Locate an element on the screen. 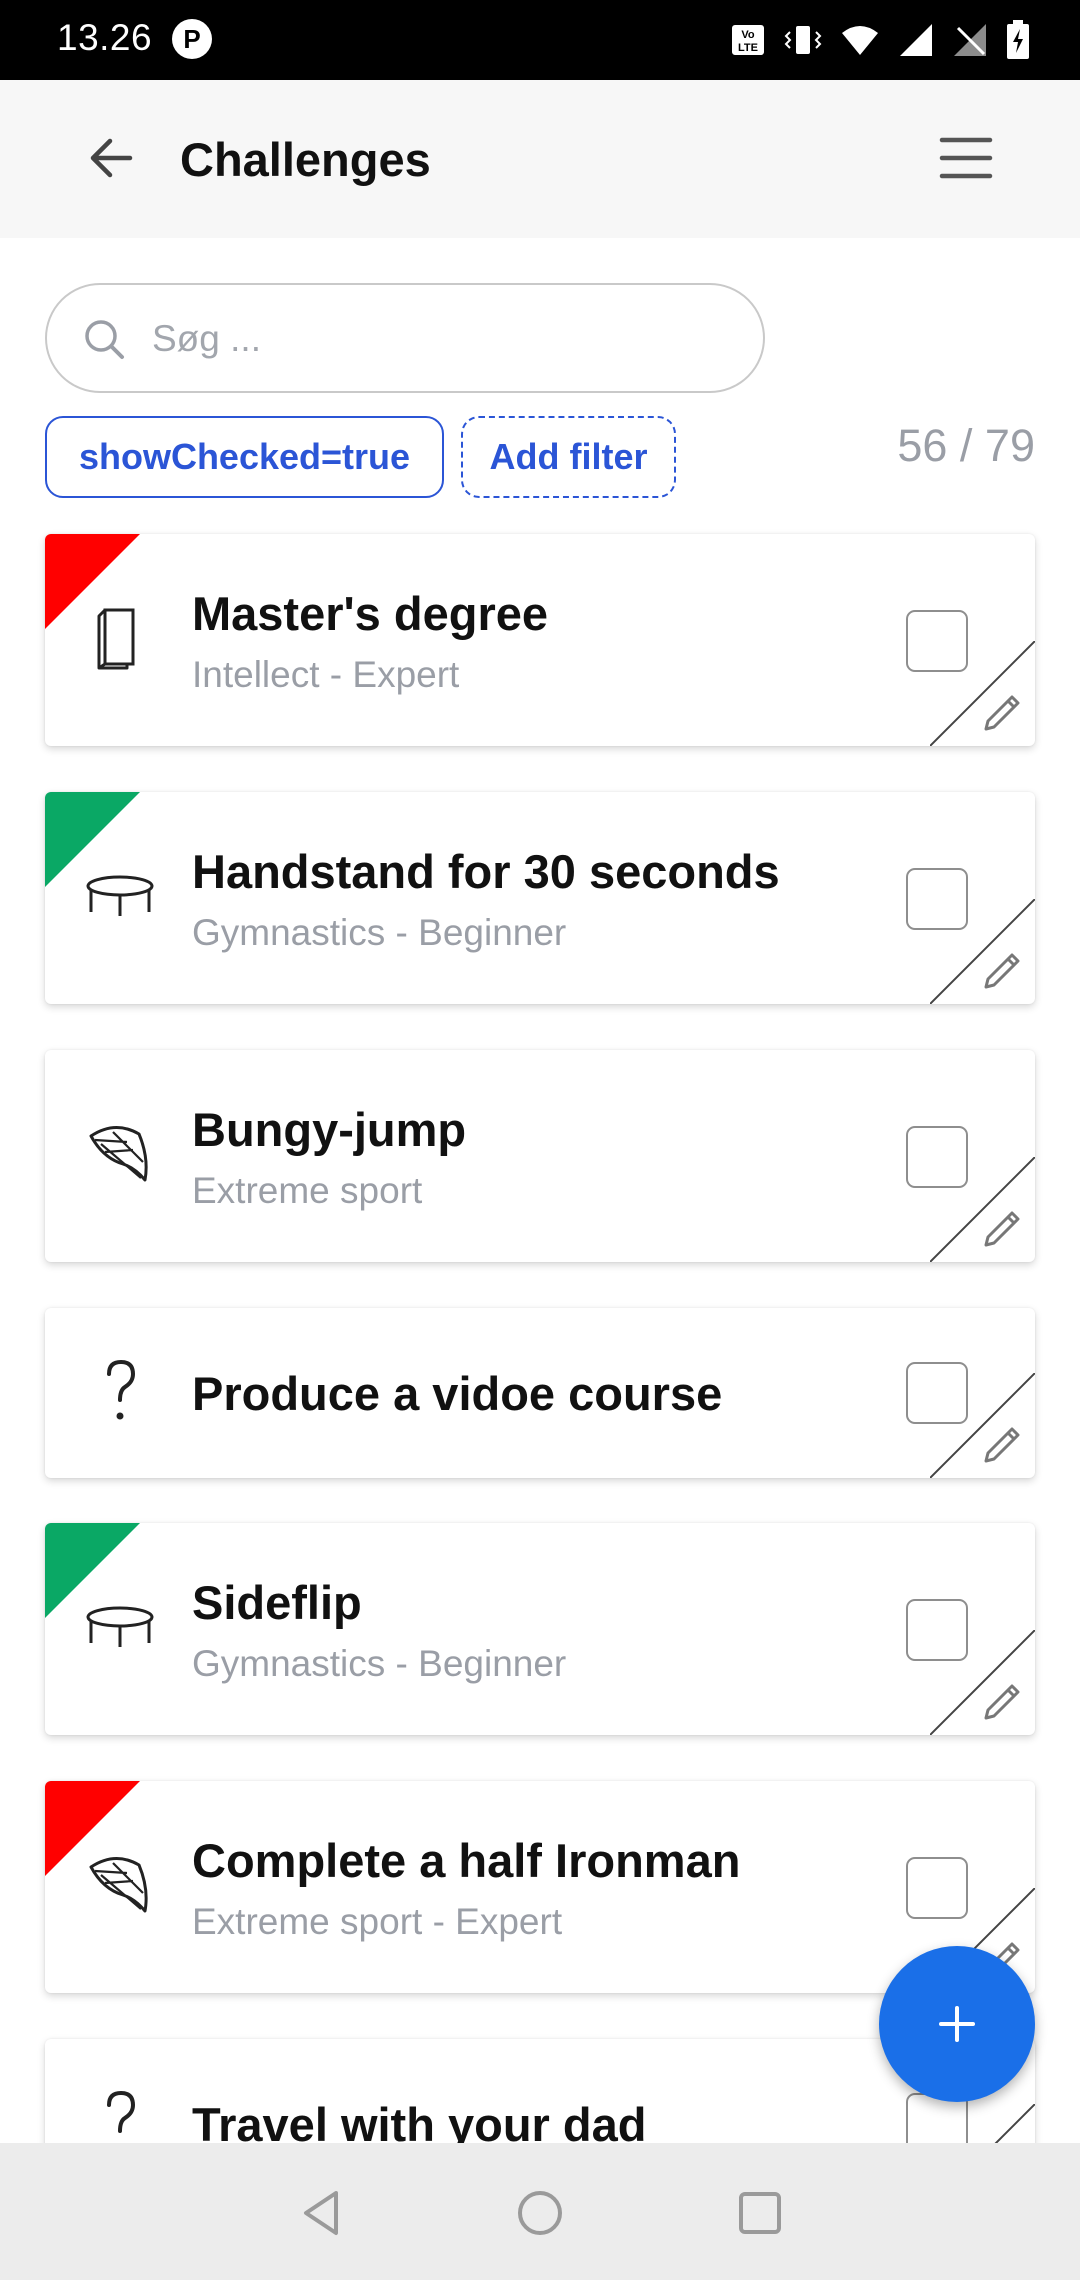 Image resolution: width=1080 pixels, height=2280 pixels. search-bar is located at coordinates (405, 338).